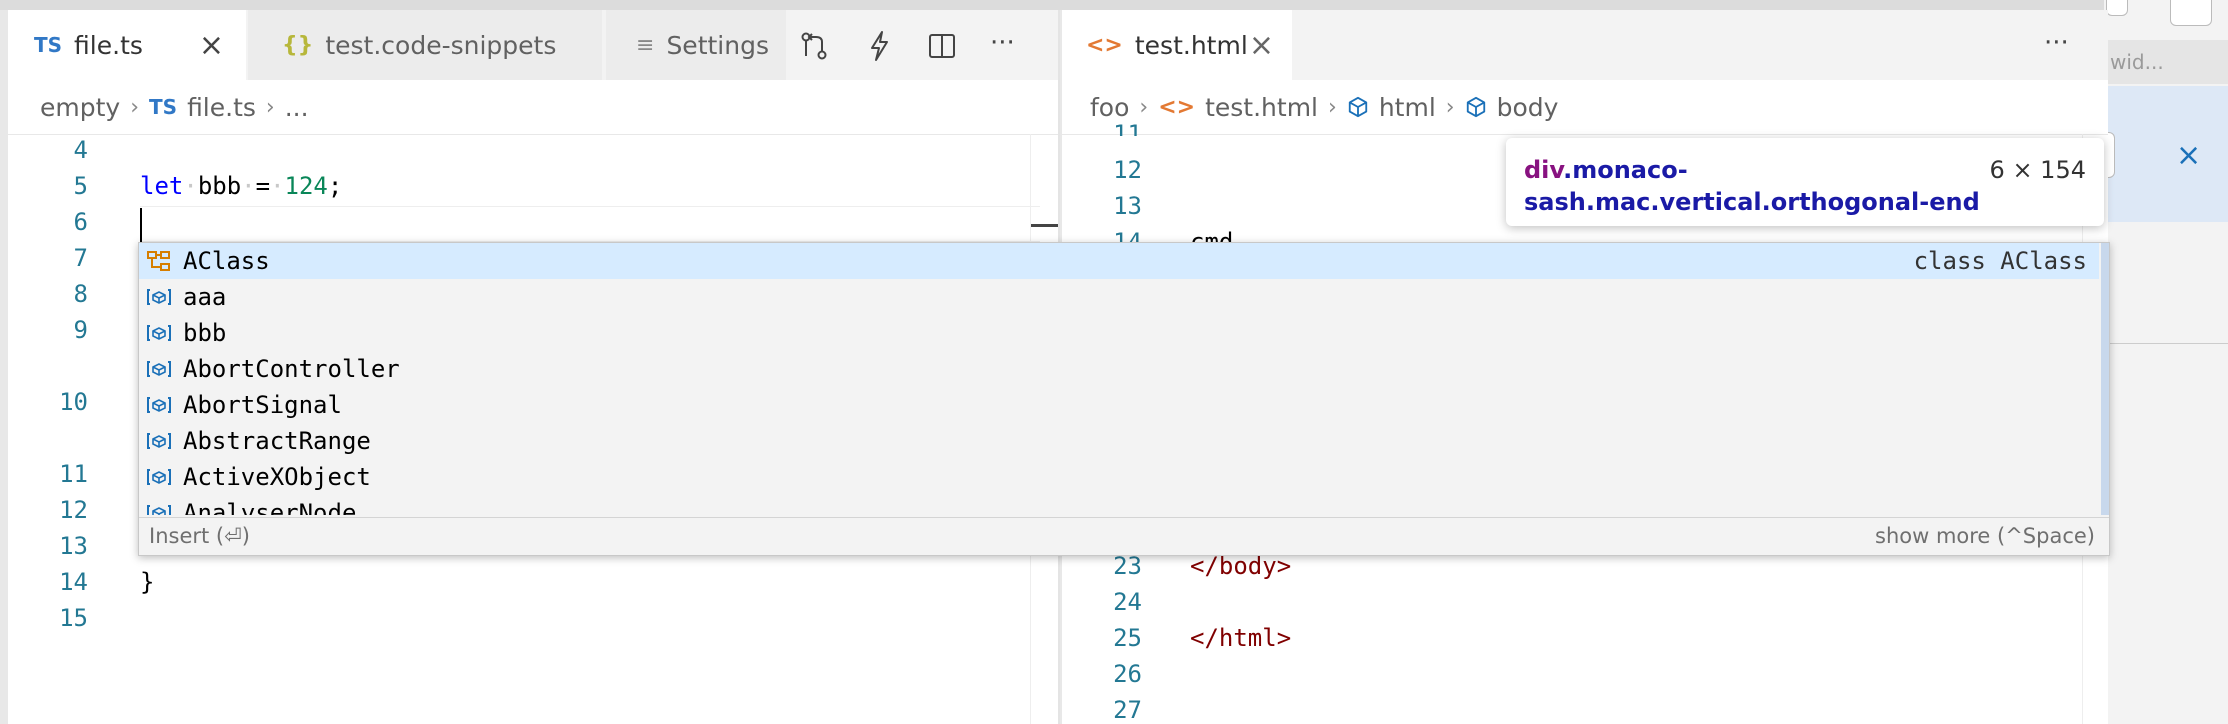 This screenshot has width=2228, height=724. Describe the element at coordinates (590, 224) in the screenshot. I see `current-line-highlight` at that location.